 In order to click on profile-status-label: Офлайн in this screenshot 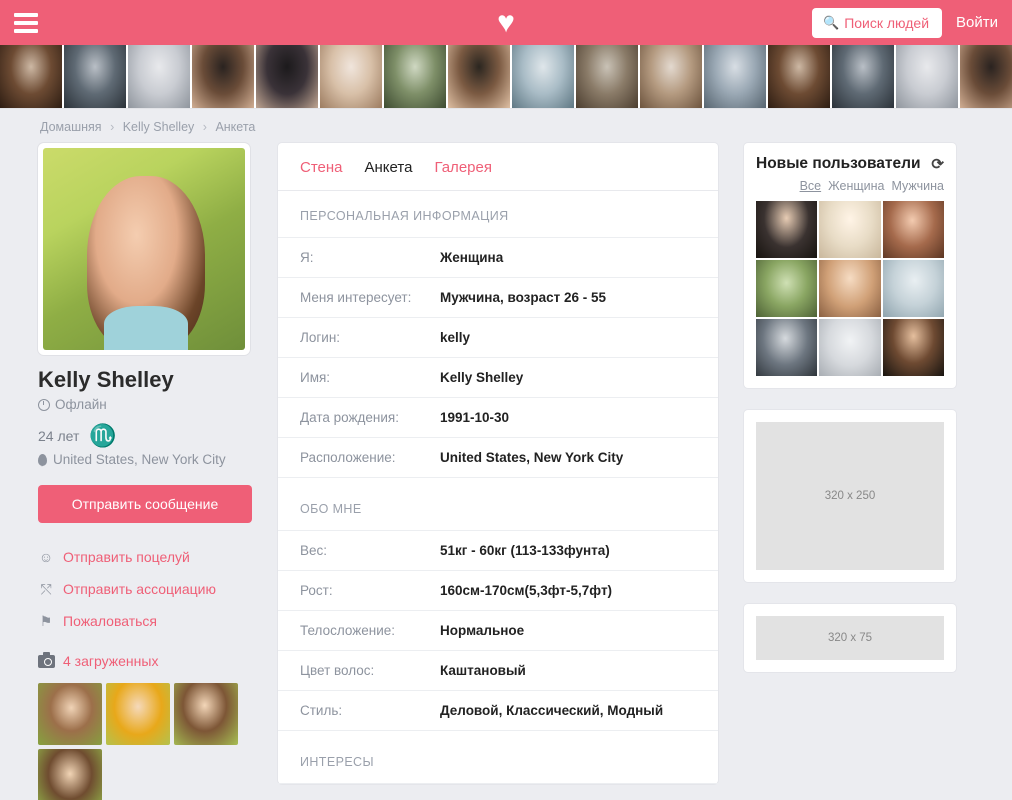, I will do `click(81, 404)`.